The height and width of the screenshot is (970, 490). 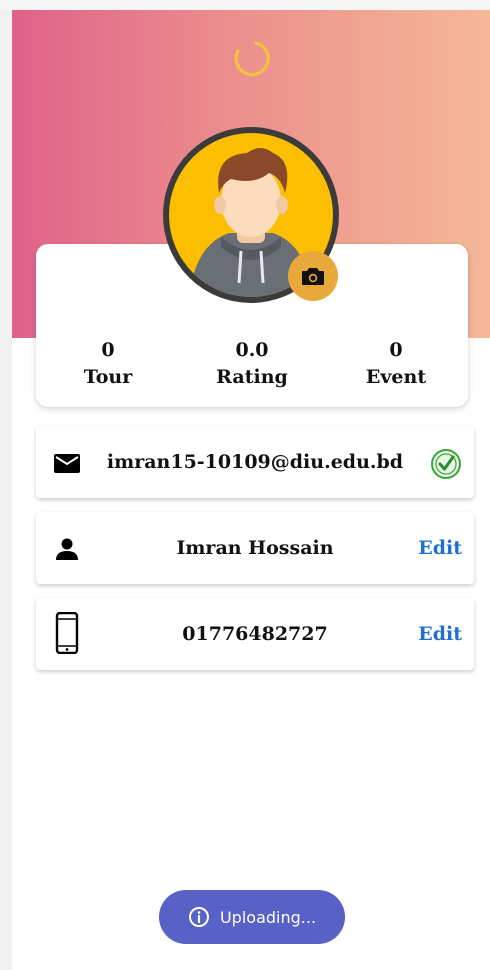 What do you see at coordinates (6, 485) in the screenshot?
I see `window-frame-left` at bounding box center [6, 485].